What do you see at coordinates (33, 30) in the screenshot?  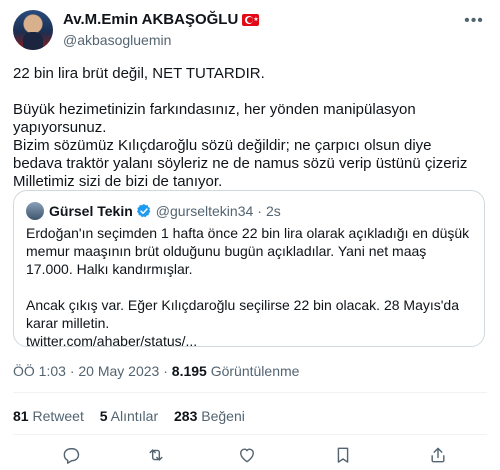 I see `author-avatar` at bounding box center [33, 30].